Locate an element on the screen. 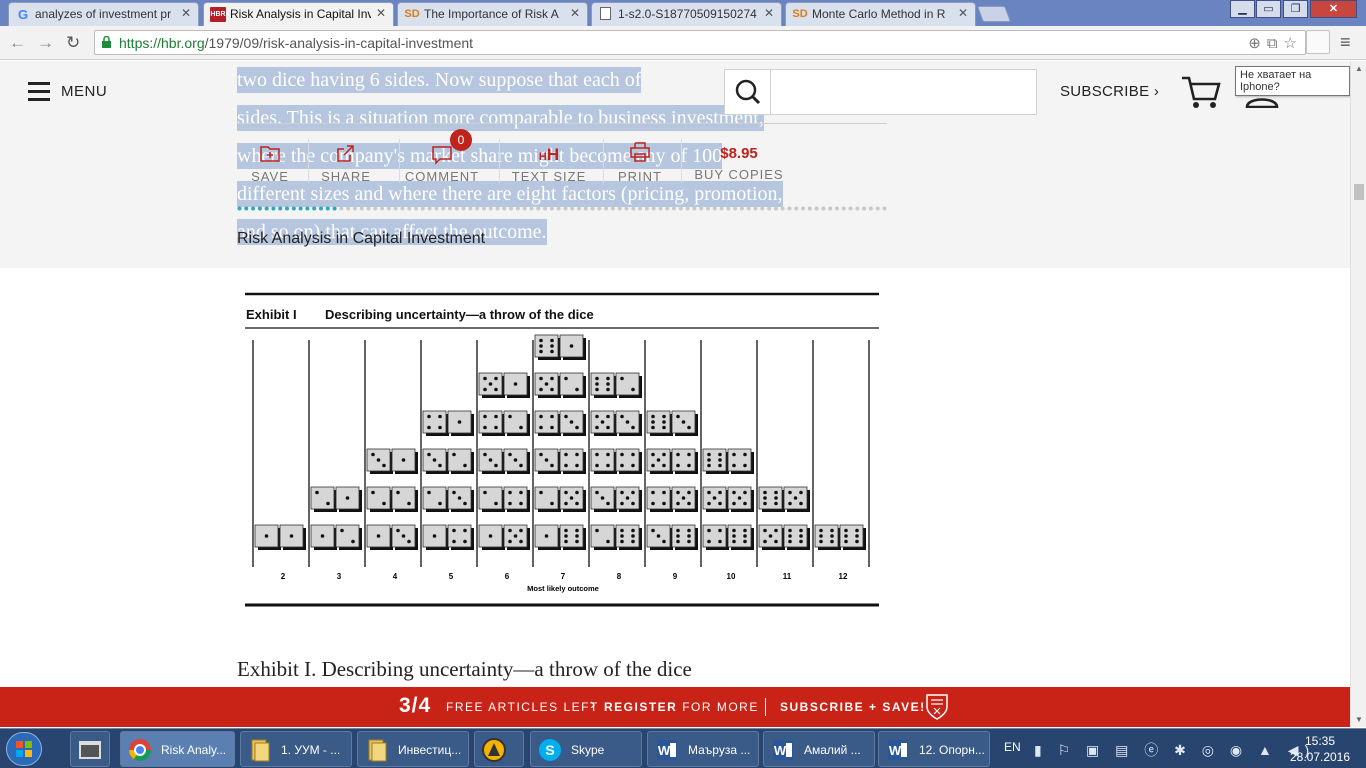  x-tick-label: 10 is located at coordinates (731, 576).